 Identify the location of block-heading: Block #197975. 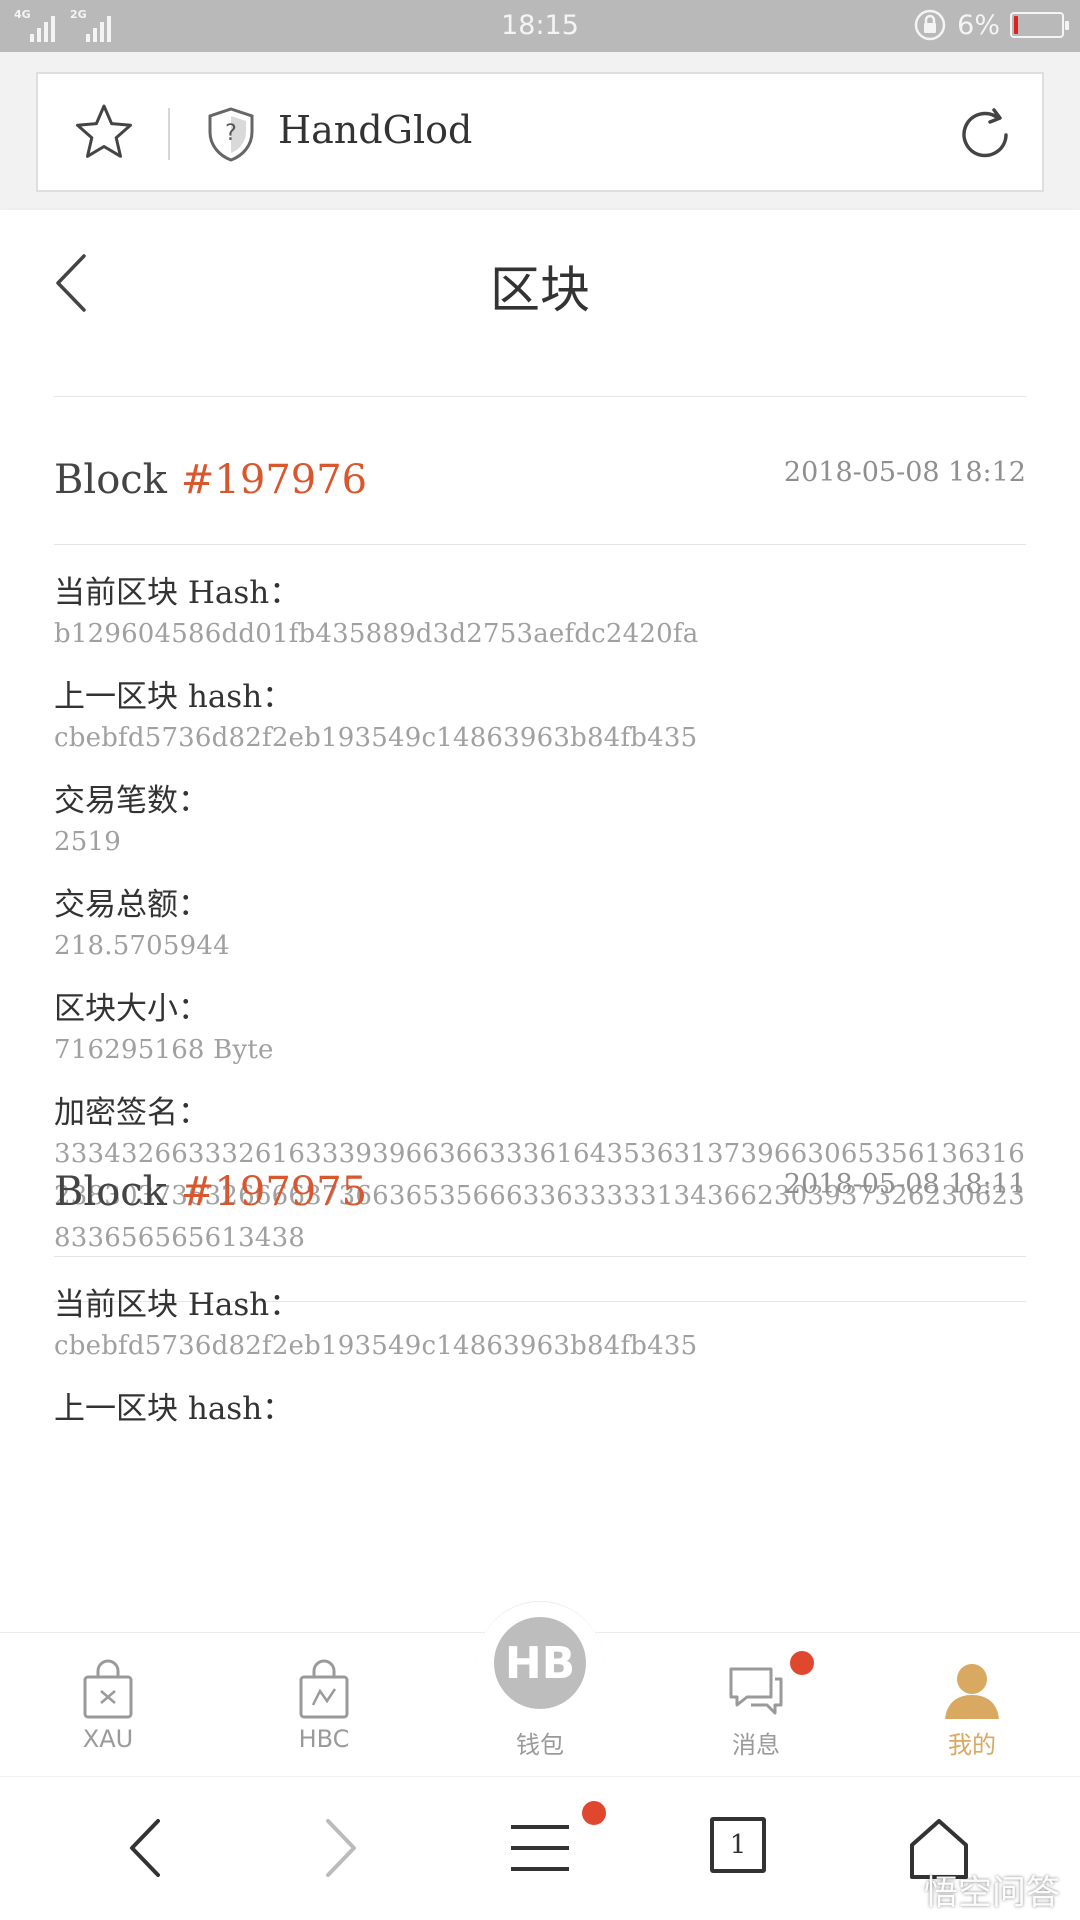
(210, 1192).